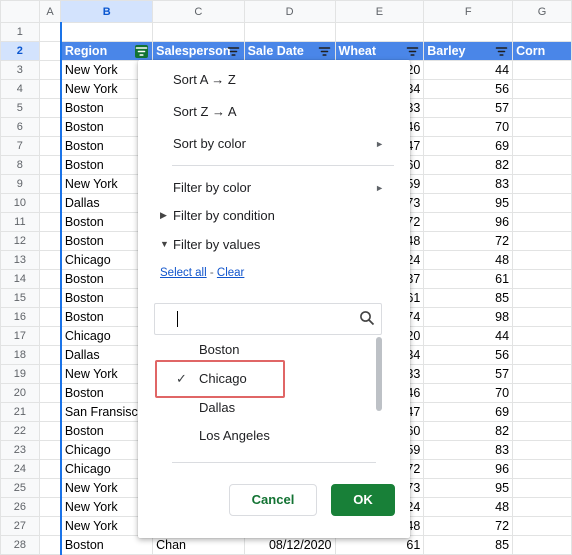 The height and width of the screenshot is (555, 572). What do you see at coordinates (20, 526) in the screenshot?
I see `row-number: 27` at bounding box center [20, 526].